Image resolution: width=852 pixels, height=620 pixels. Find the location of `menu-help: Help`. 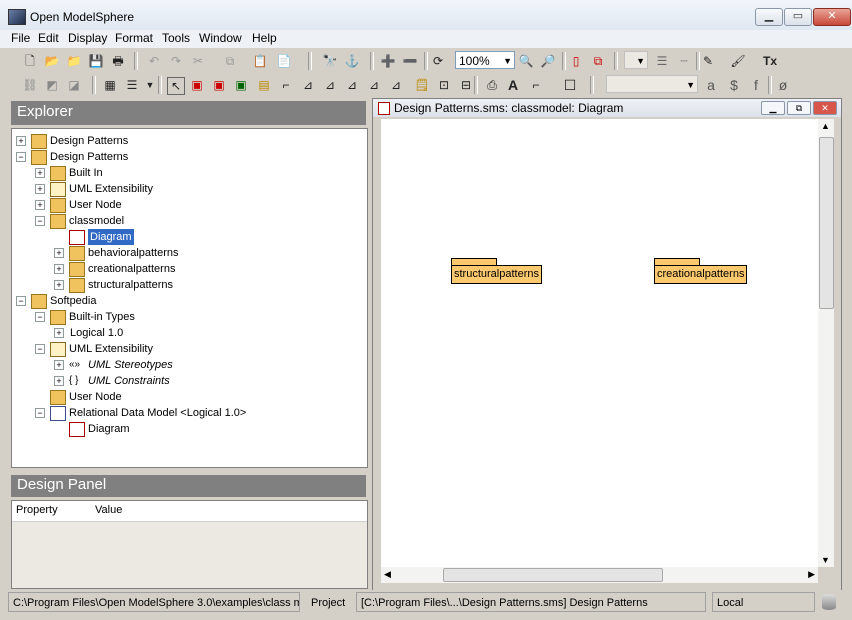

menu-help: Help is located at coordinates (264, 38).